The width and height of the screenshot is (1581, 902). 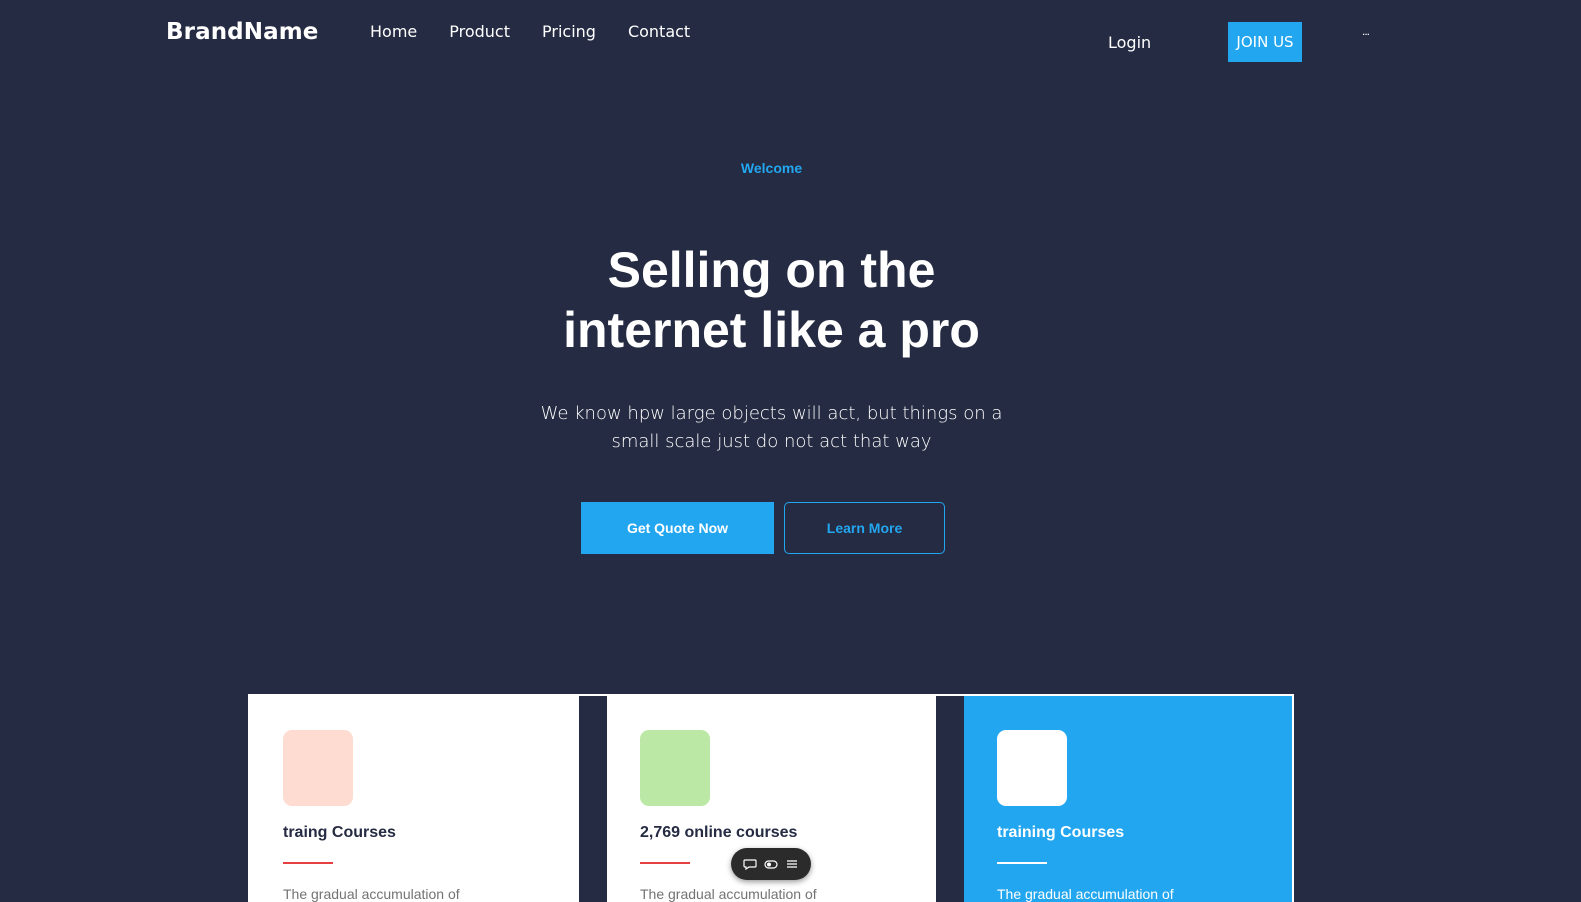 I want to click on join-us-button: JOIN US, so click(x=1265, y=42).